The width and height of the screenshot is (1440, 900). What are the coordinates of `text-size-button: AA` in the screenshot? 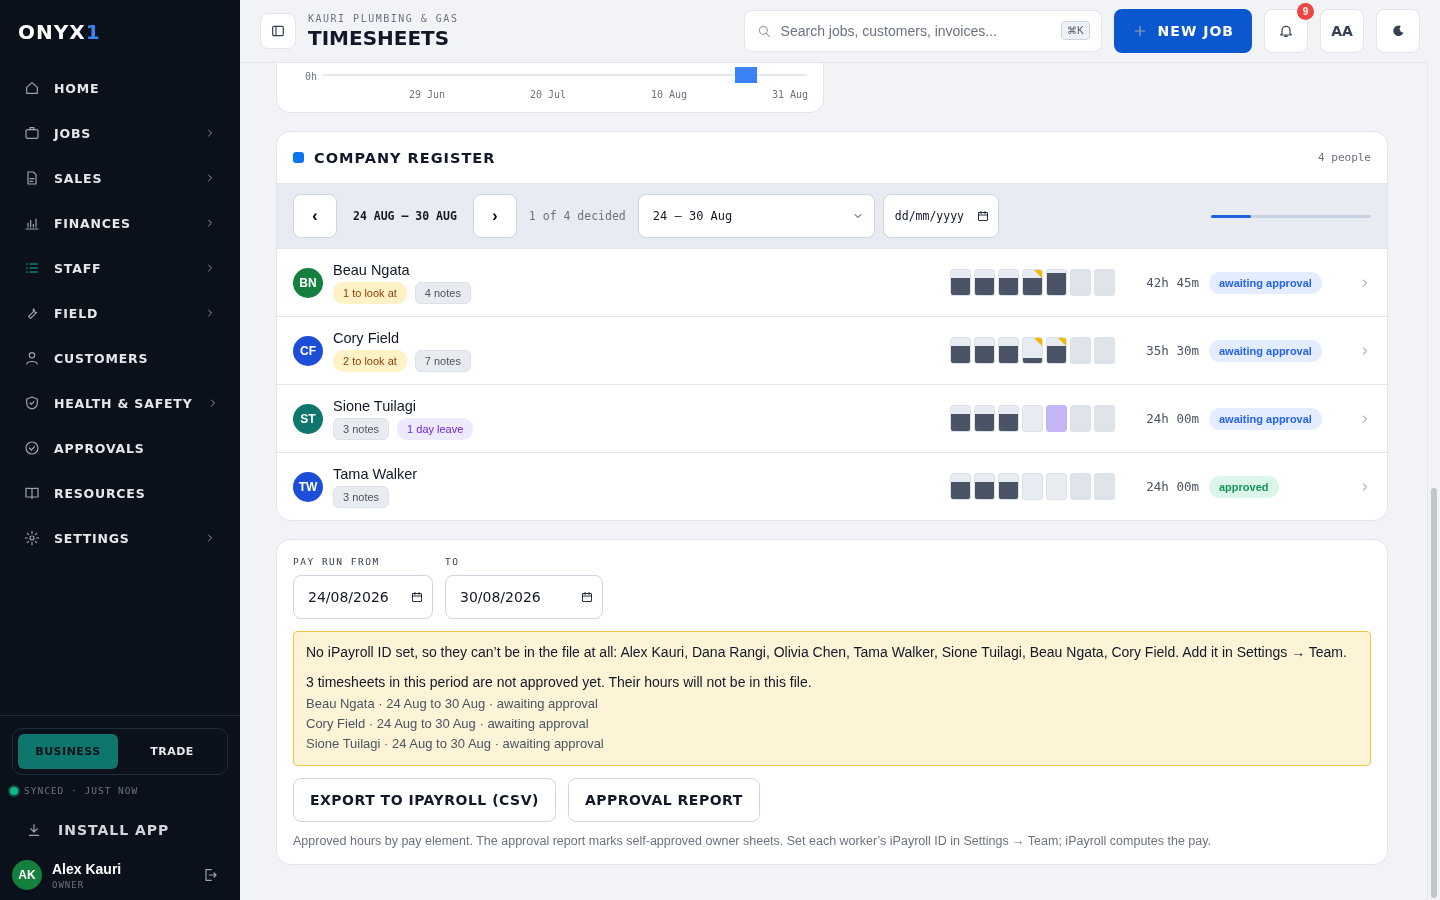 It's located at (1342, 31).